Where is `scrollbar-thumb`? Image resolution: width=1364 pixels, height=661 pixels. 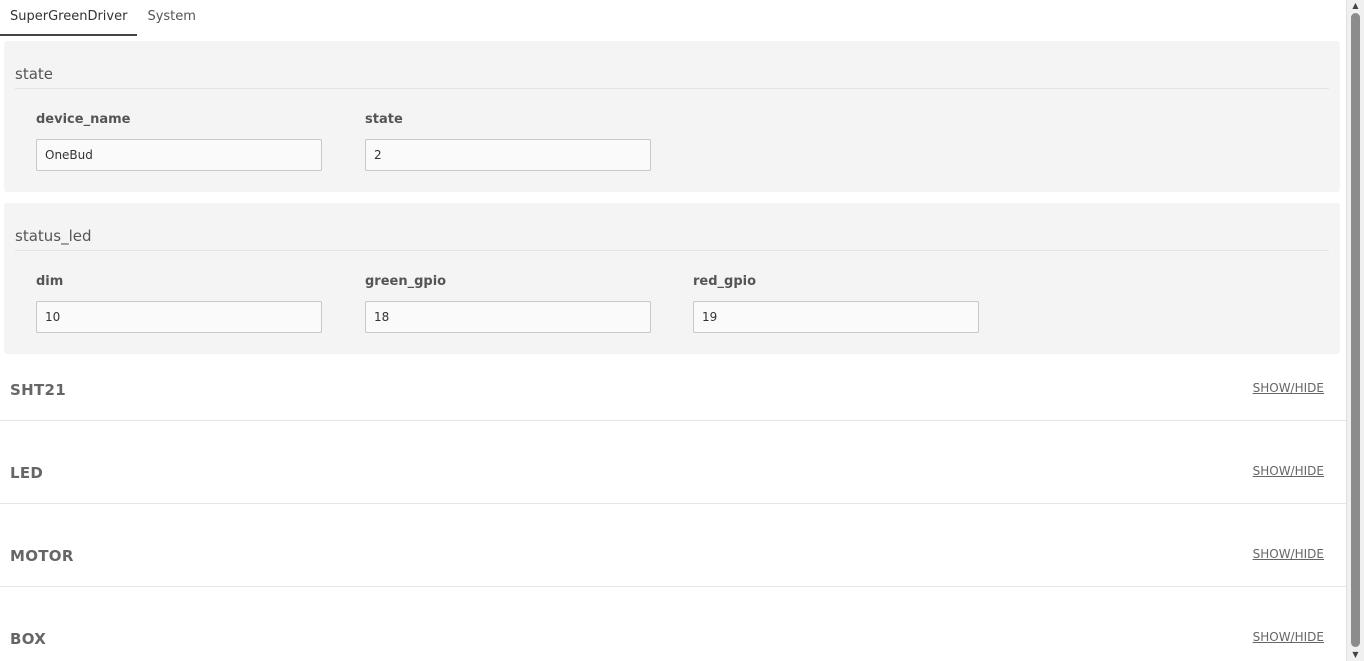 scrollbar-thumb is located at coordinates (1355, 330).